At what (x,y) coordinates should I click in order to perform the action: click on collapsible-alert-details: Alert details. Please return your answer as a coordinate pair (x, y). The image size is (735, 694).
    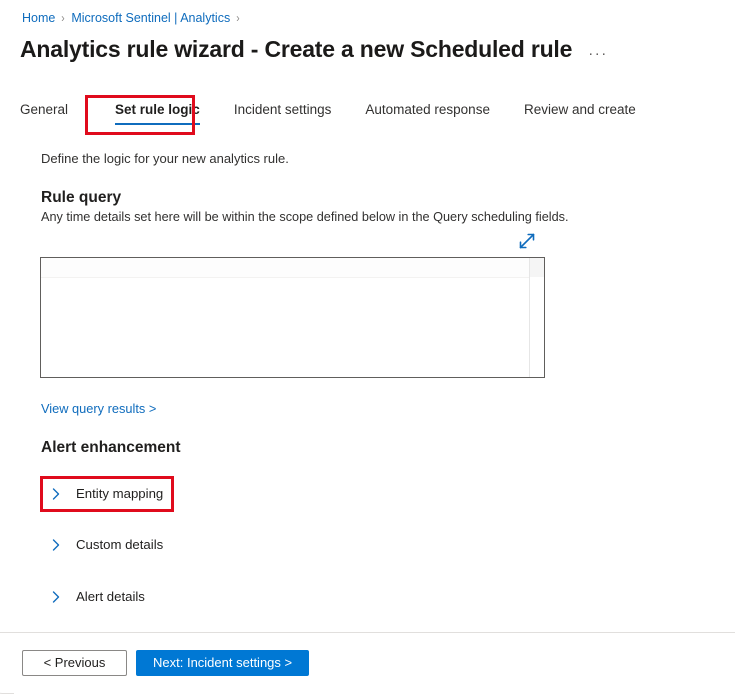
    Looking at the image, I should click on (96, 597).